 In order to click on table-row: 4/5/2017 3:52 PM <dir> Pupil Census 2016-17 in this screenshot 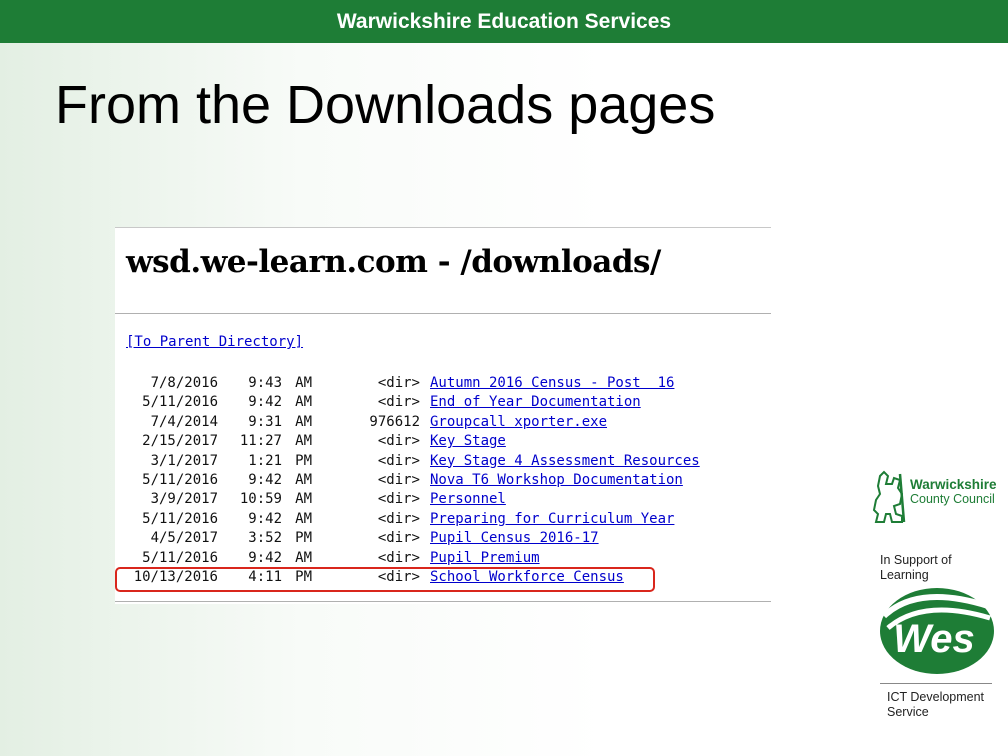, I will do `click(446, 538)`.